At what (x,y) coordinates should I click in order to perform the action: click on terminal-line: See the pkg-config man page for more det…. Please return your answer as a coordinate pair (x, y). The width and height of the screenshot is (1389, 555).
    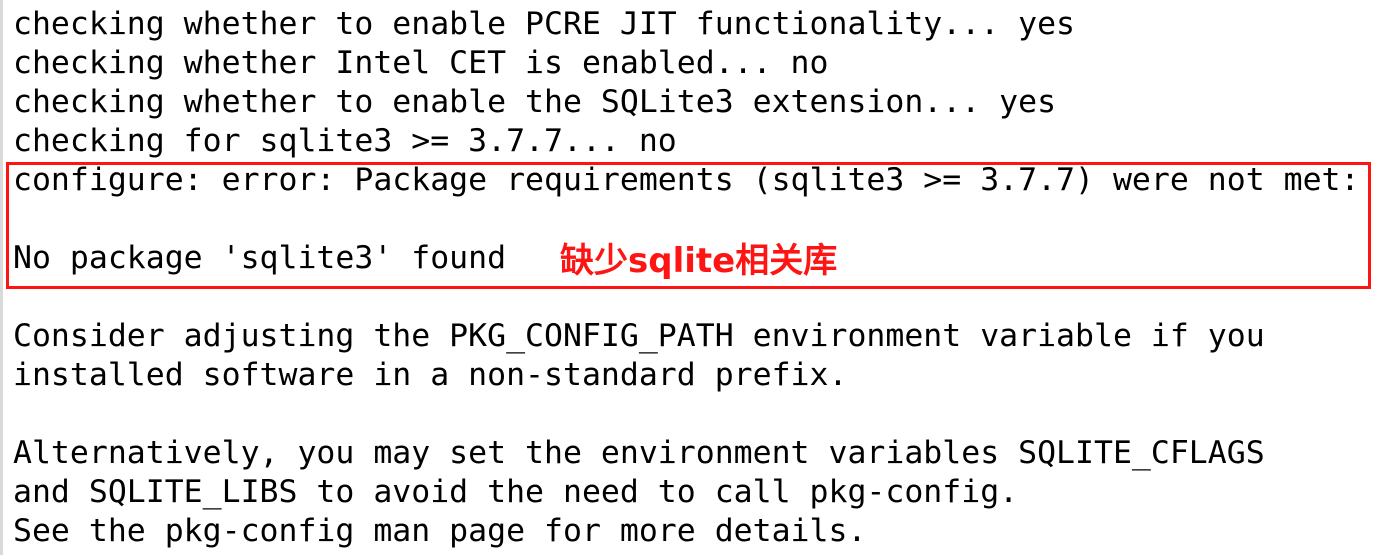
    Looking at the image, I should click on (440, 531).